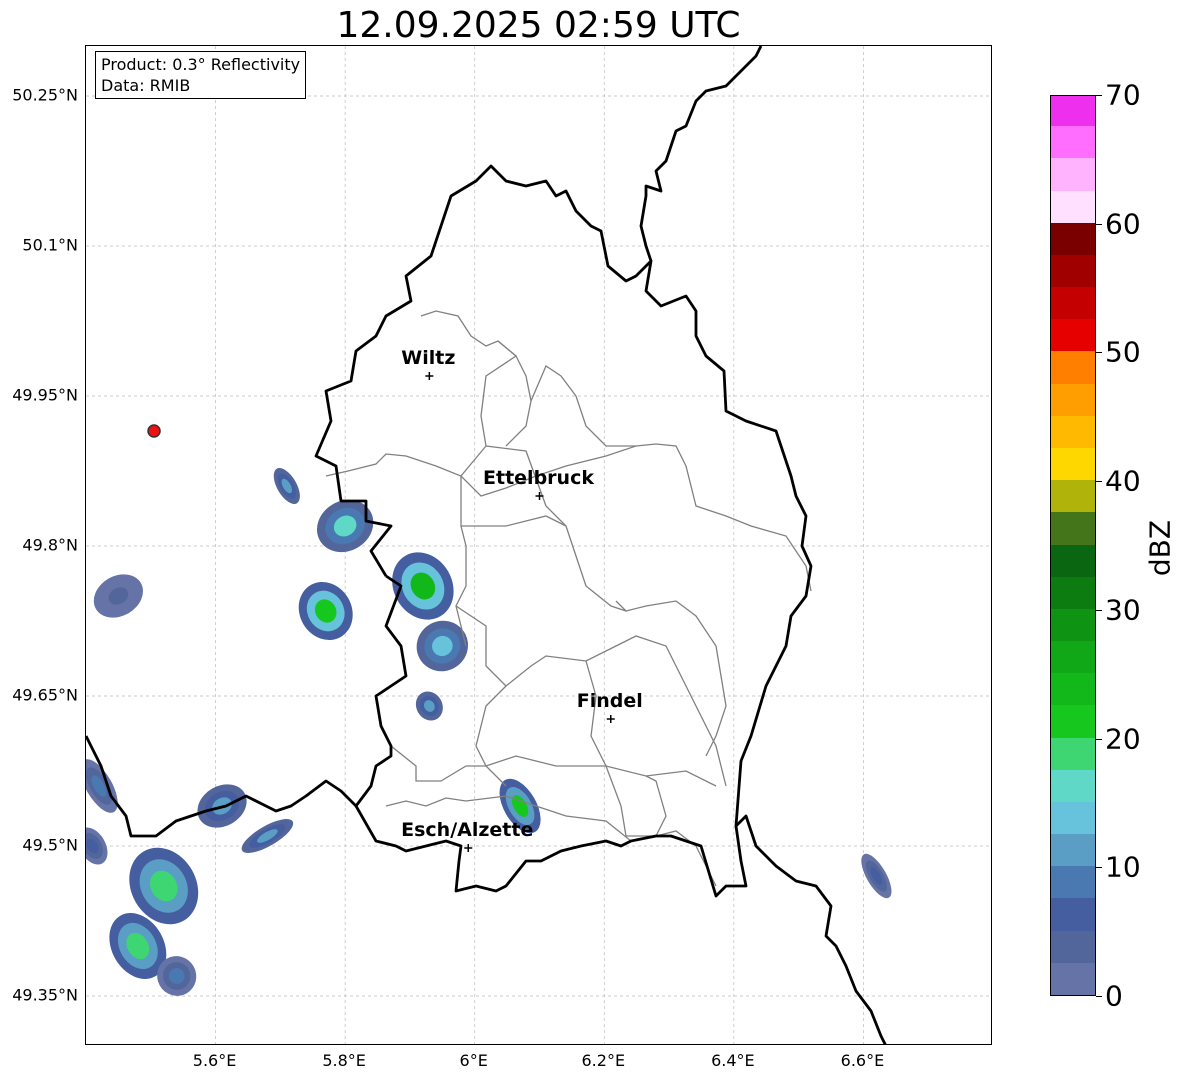 Image resolution: width=1184 pixels, height=1081 pixels. I want to click on colorbar-tick-label: 0, so click(1114, 996).